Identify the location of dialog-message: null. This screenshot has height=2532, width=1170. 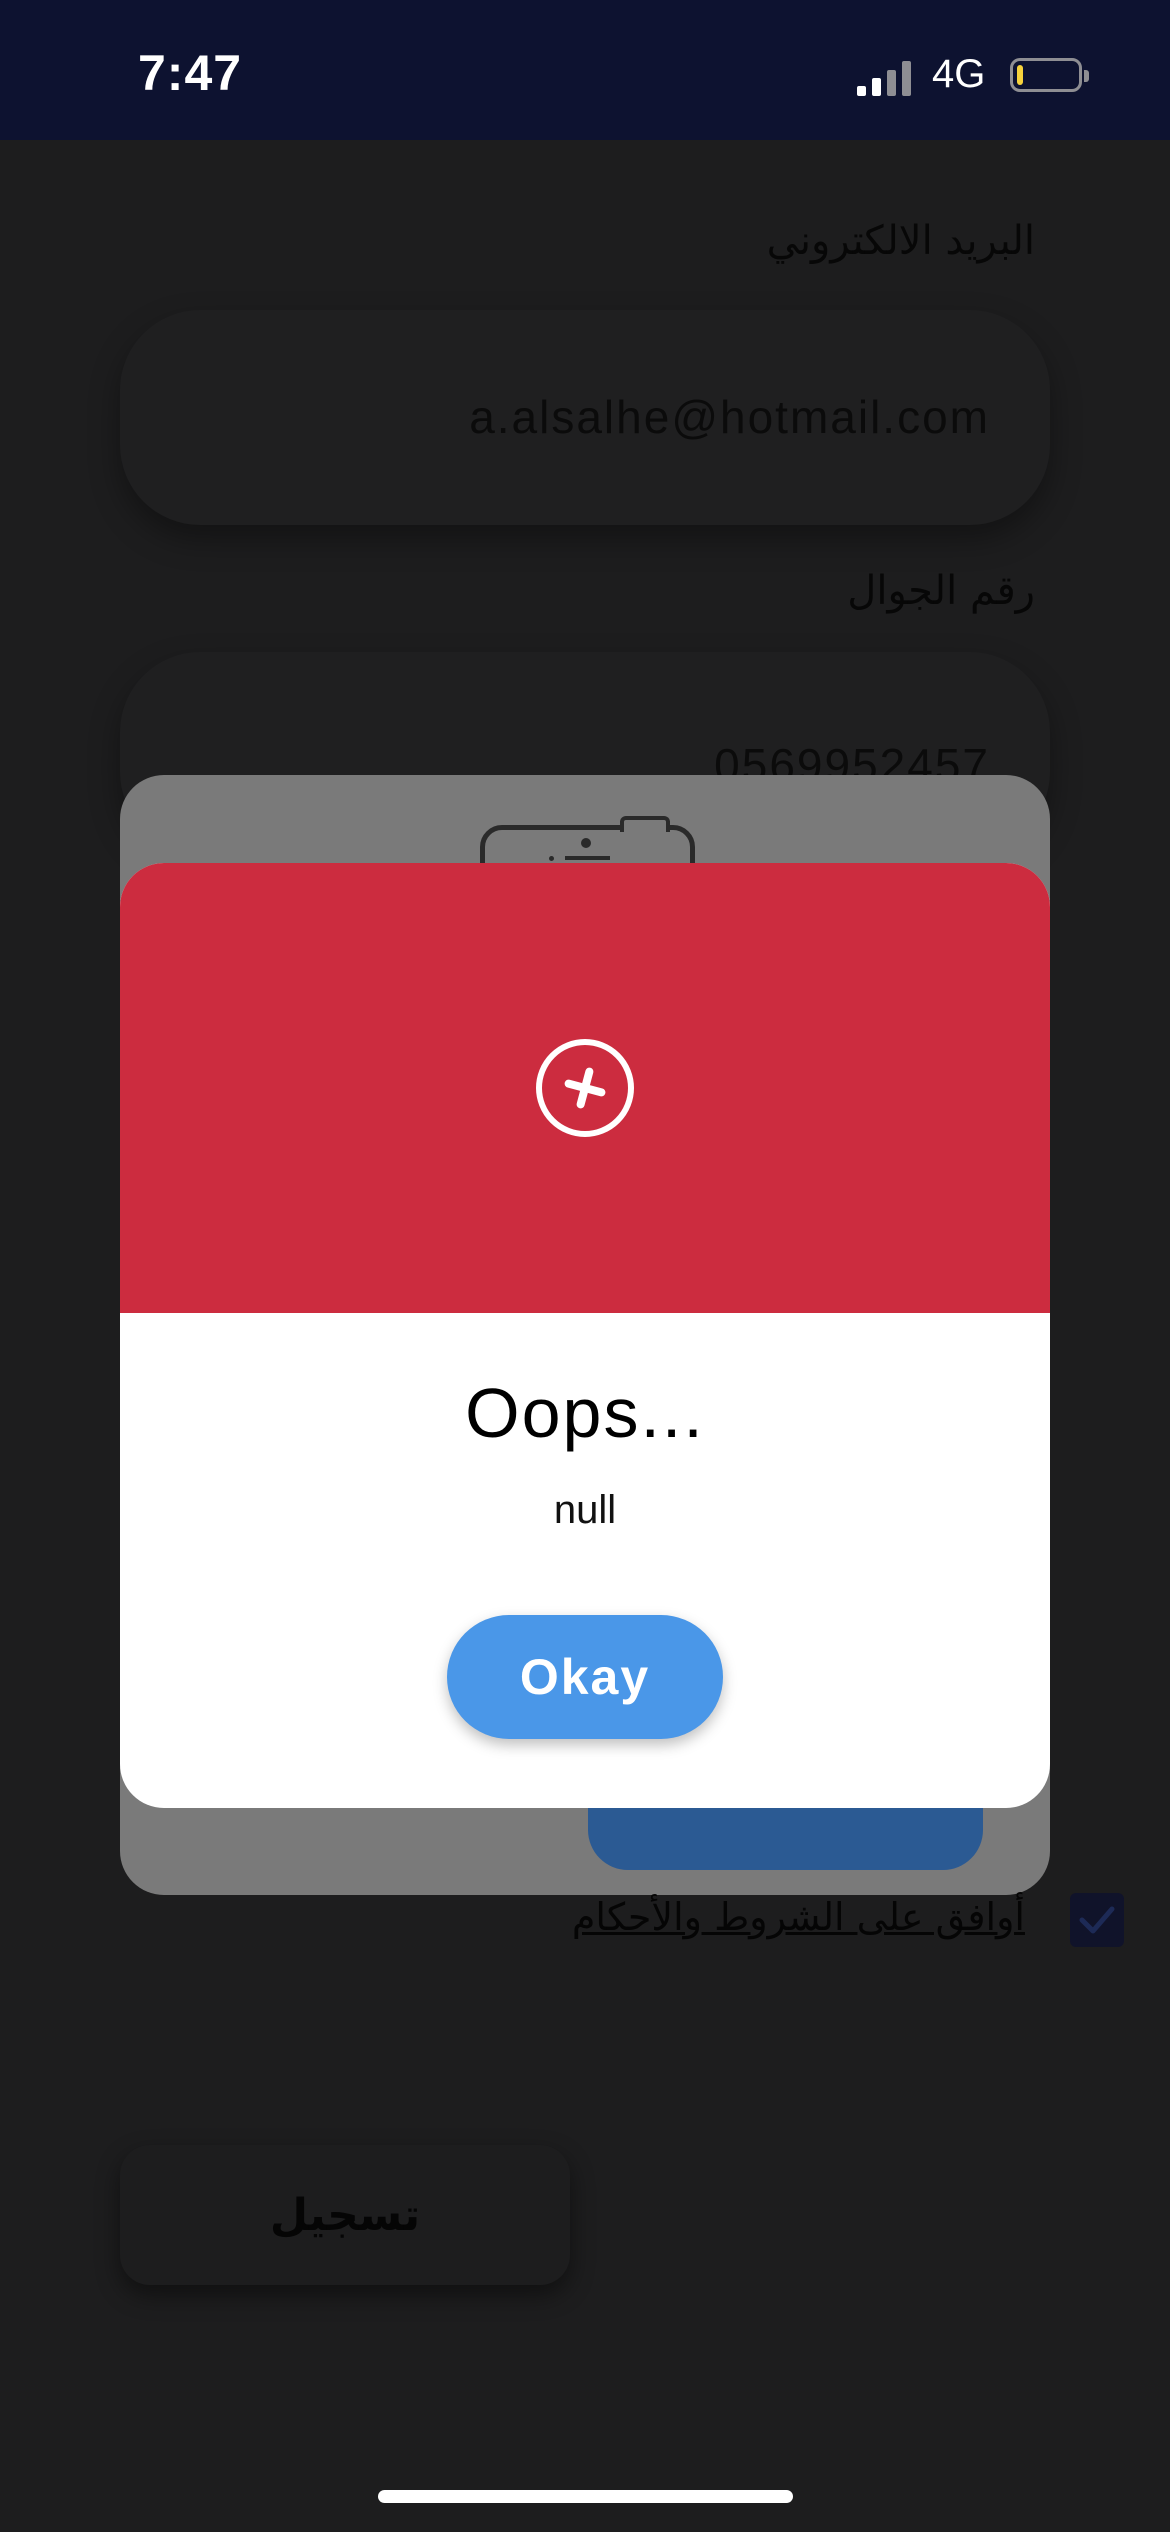
(585, 1510).